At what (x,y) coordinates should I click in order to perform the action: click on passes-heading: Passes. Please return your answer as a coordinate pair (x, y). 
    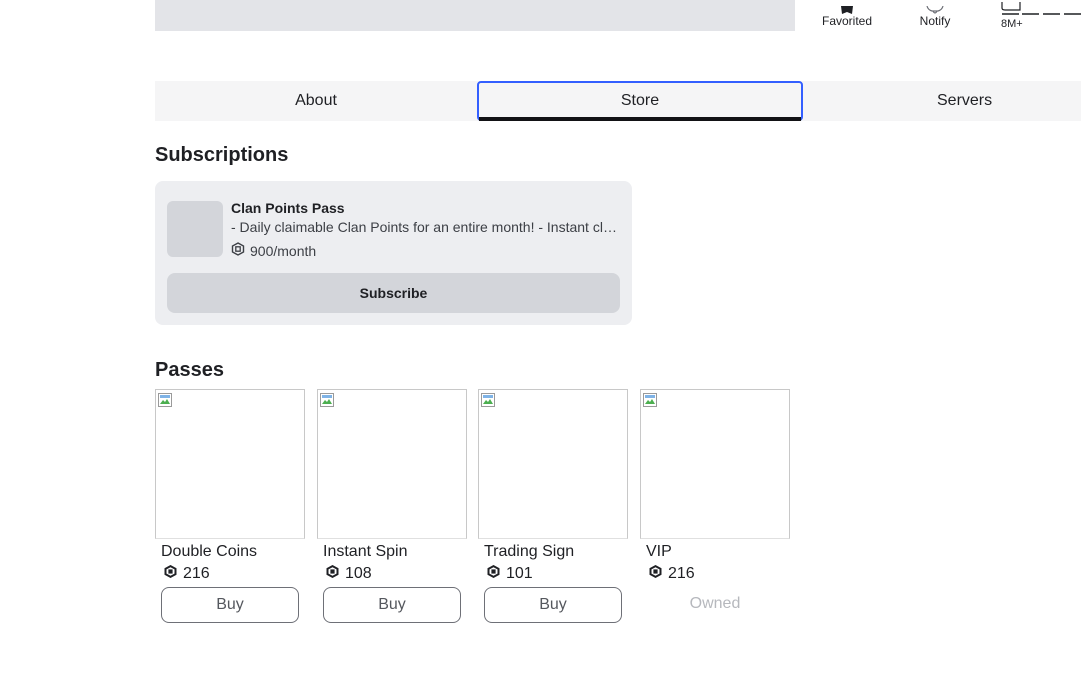
    Looking at the image, I should click on (189, 370).